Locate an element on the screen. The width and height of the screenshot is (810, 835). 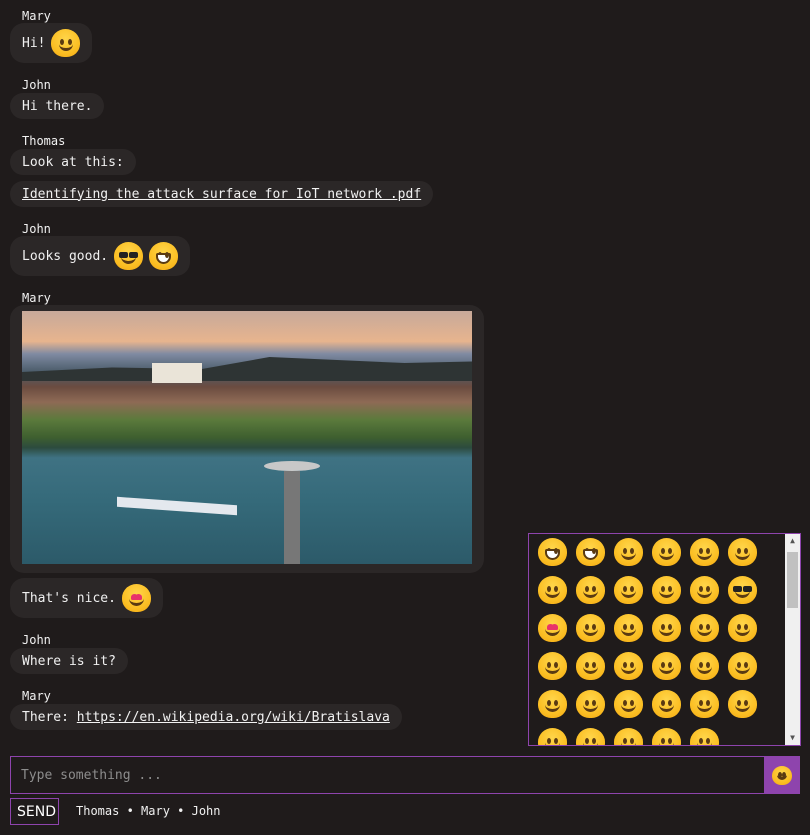
scrollbar: ▲ ▼ is located at coordinates (792, 639).